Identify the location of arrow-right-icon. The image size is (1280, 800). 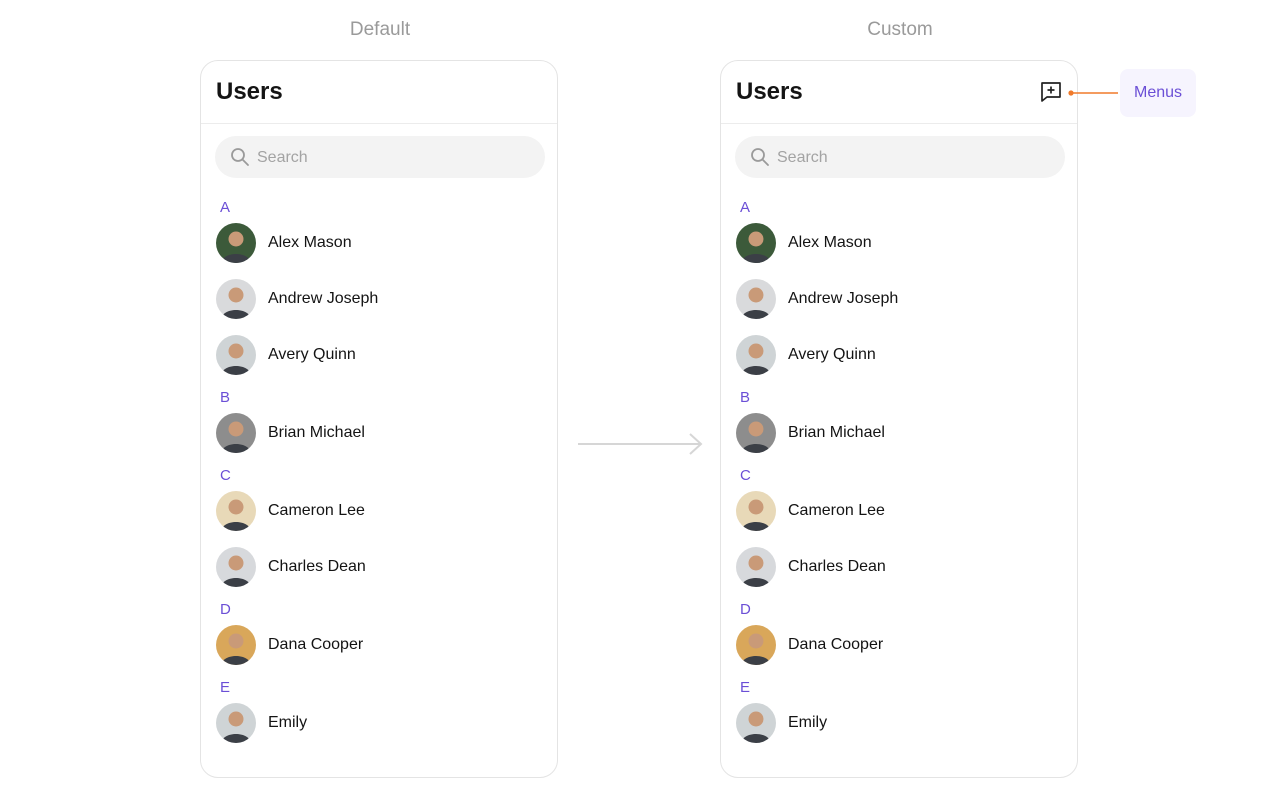
(640, 444).